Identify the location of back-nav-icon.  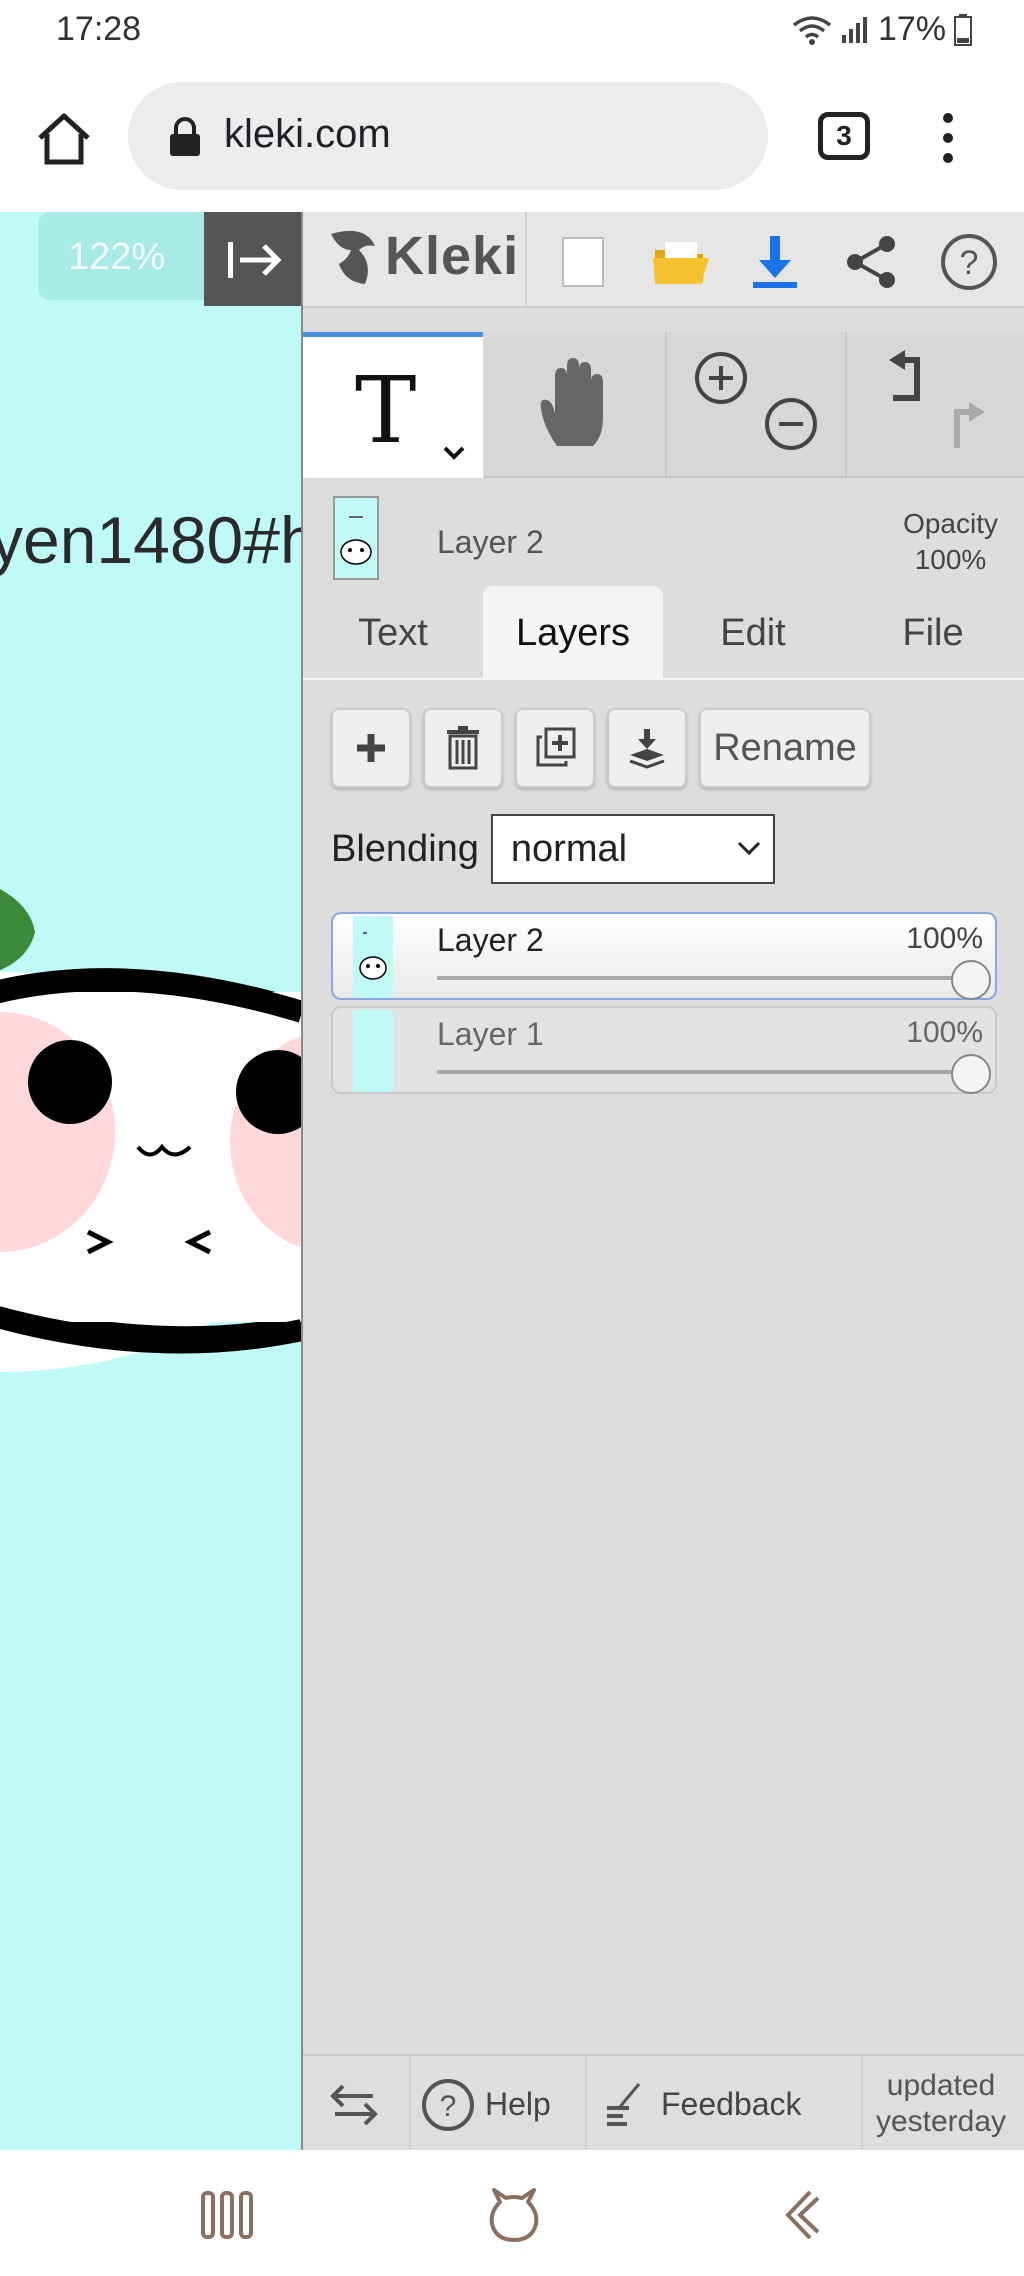
(801, 2215).